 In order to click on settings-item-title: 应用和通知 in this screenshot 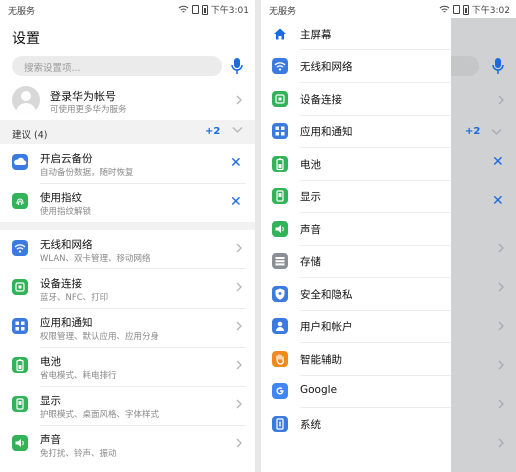, I will do `click(66, 323)`.